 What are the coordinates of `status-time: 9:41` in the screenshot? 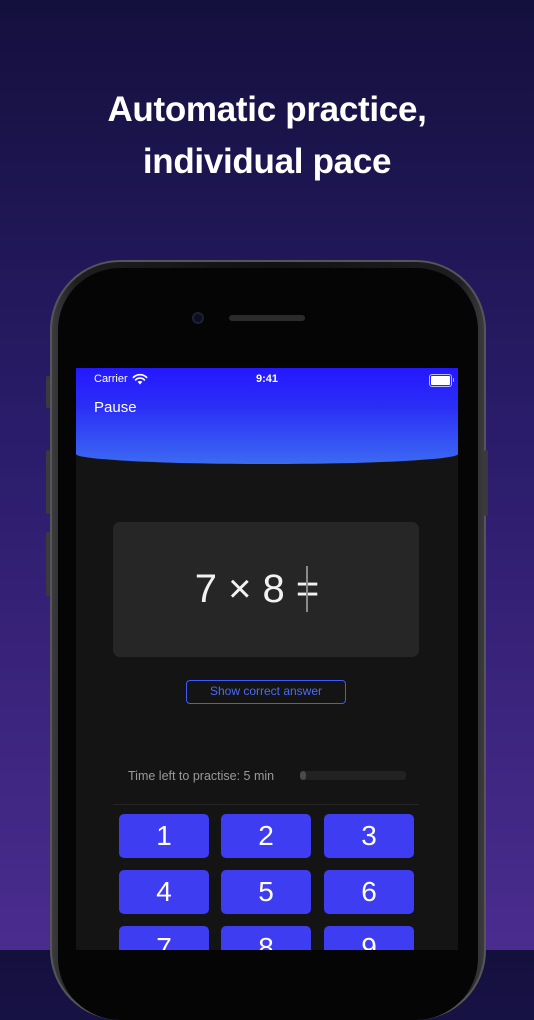 It's located at (267, 379).